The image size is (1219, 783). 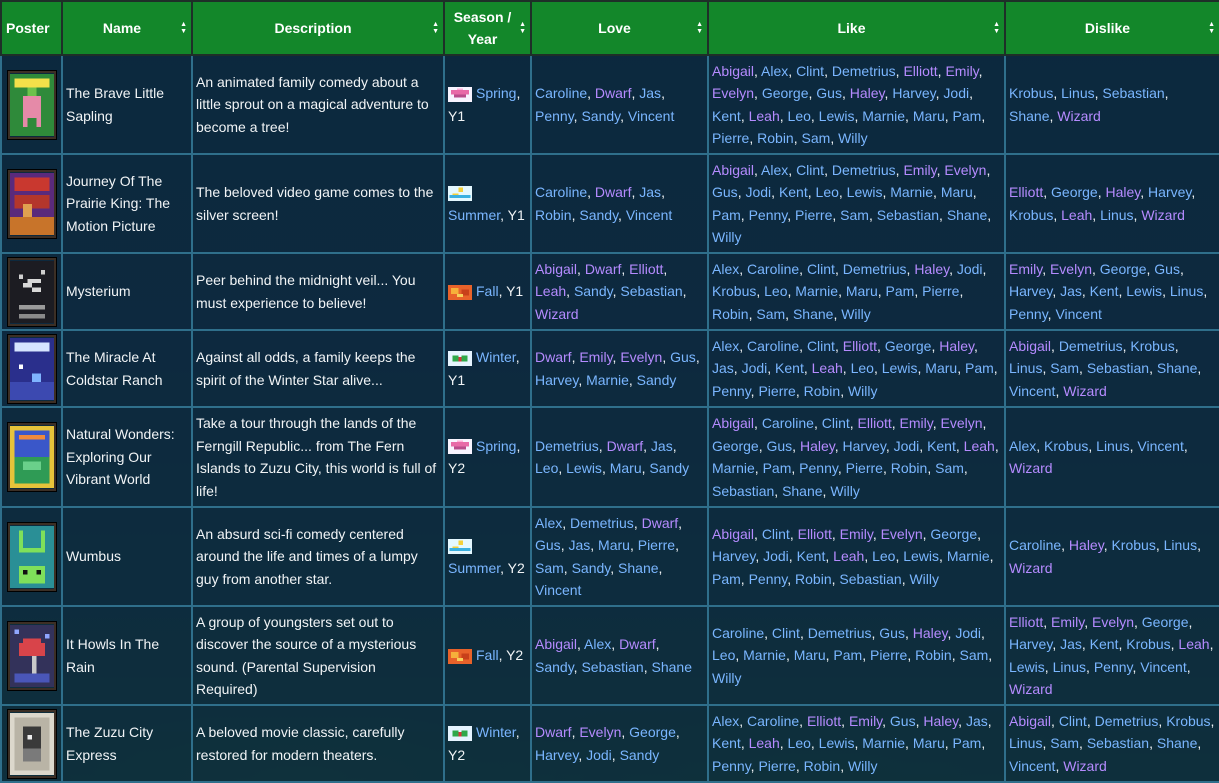 I want to click on column-header-season-year: Season / Year ▲ ▼, so click(x=487, y=28).